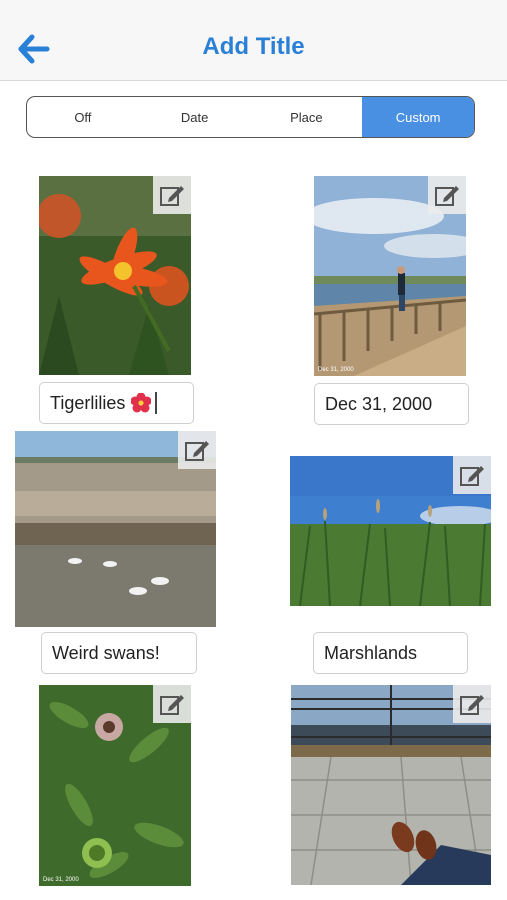  I want to click on navigation-bar: Add Title, so click(253, 40).